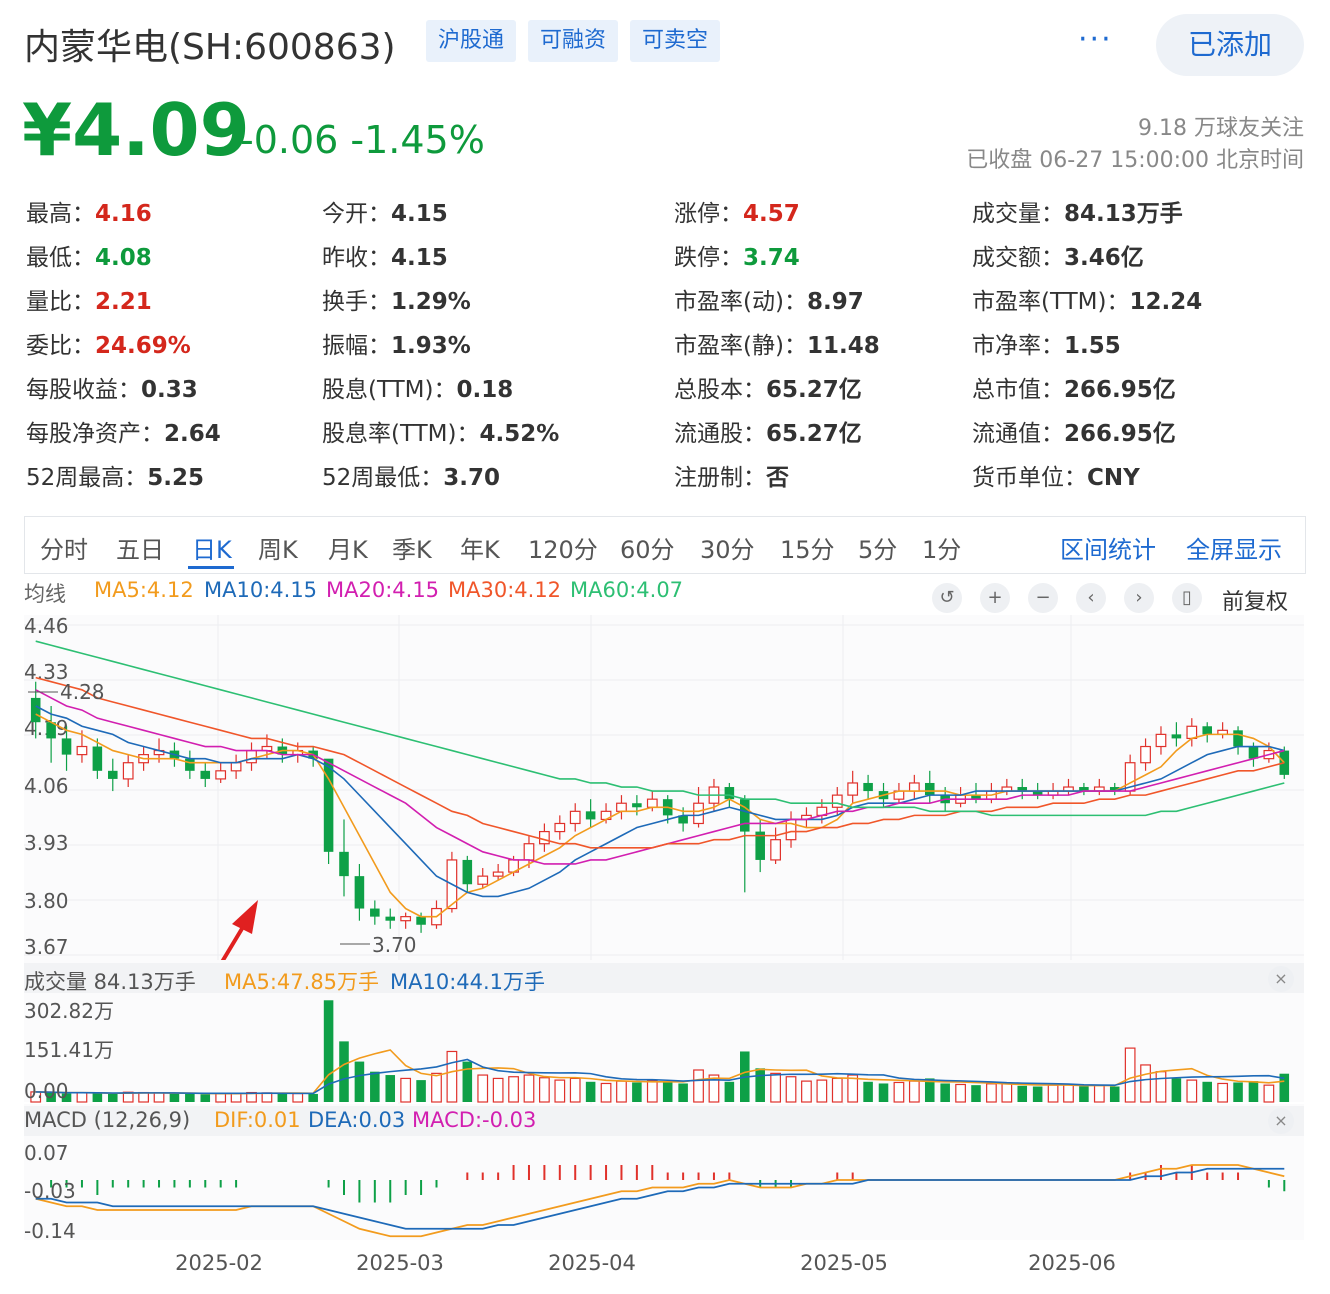  I want to click on macd-value: MACD:-0.03, so click(474, 1120).